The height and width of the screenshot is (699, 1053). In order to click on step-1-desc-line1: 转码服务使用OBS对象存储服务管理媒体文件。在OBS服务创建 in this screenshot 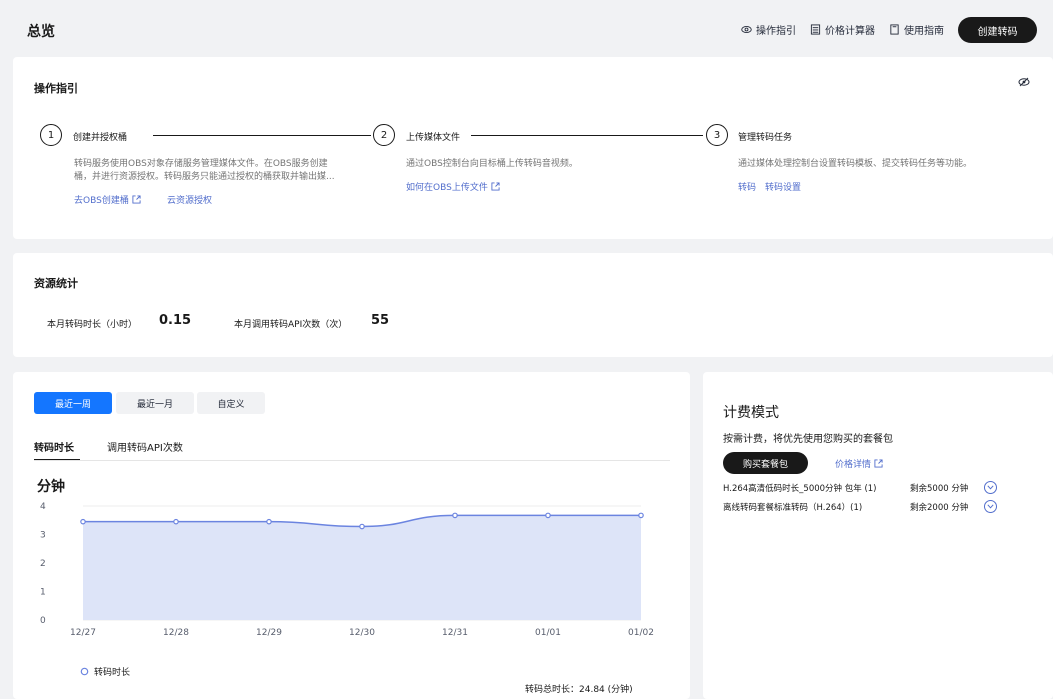, I will do `click(201, 164)`.